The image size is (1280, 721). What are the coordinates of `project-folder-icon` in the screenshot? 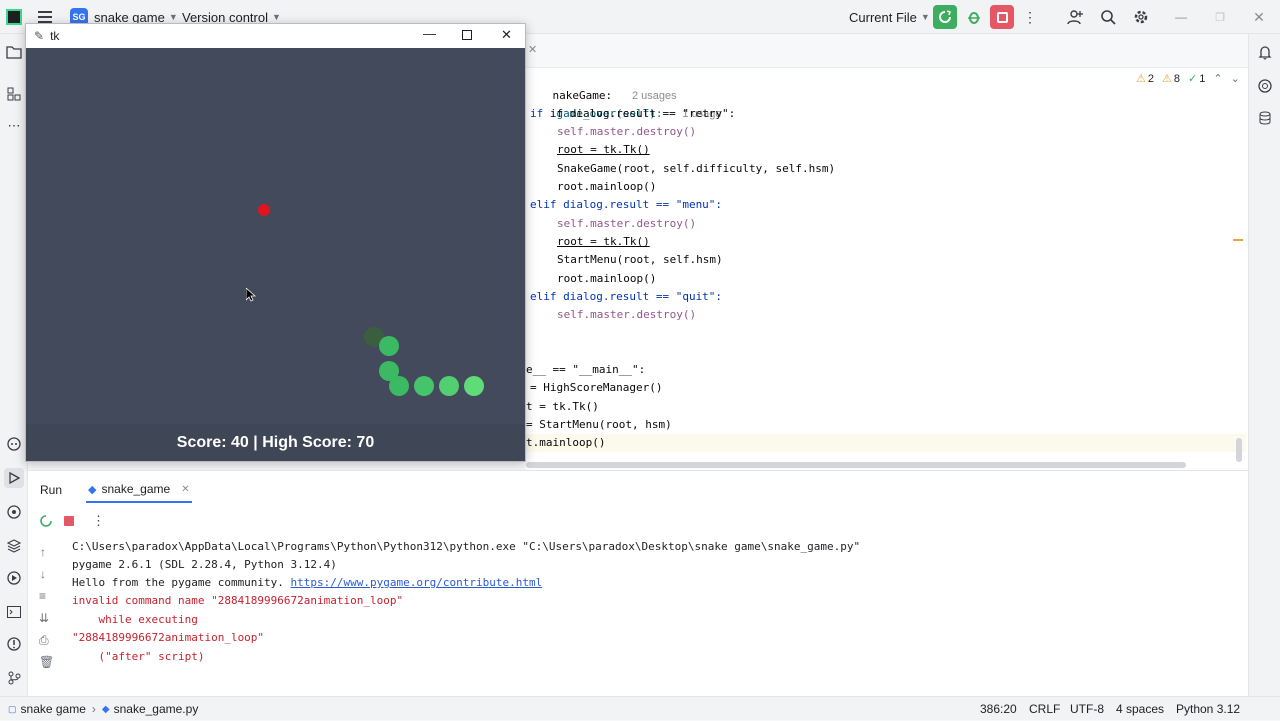 It's located at (14, 52).